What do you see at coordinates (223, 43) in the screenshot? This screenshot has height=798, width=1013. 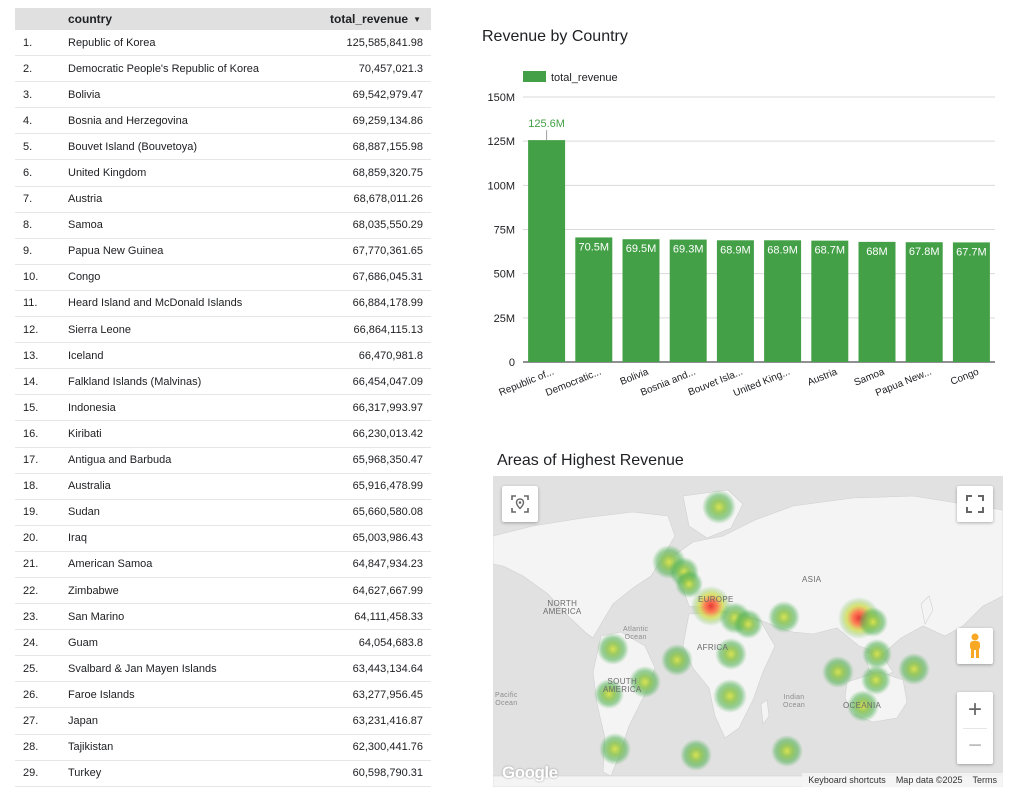 I see `table-row: 1. Republic of Korea 125,585,841.98` at bounding box center [223, 43].